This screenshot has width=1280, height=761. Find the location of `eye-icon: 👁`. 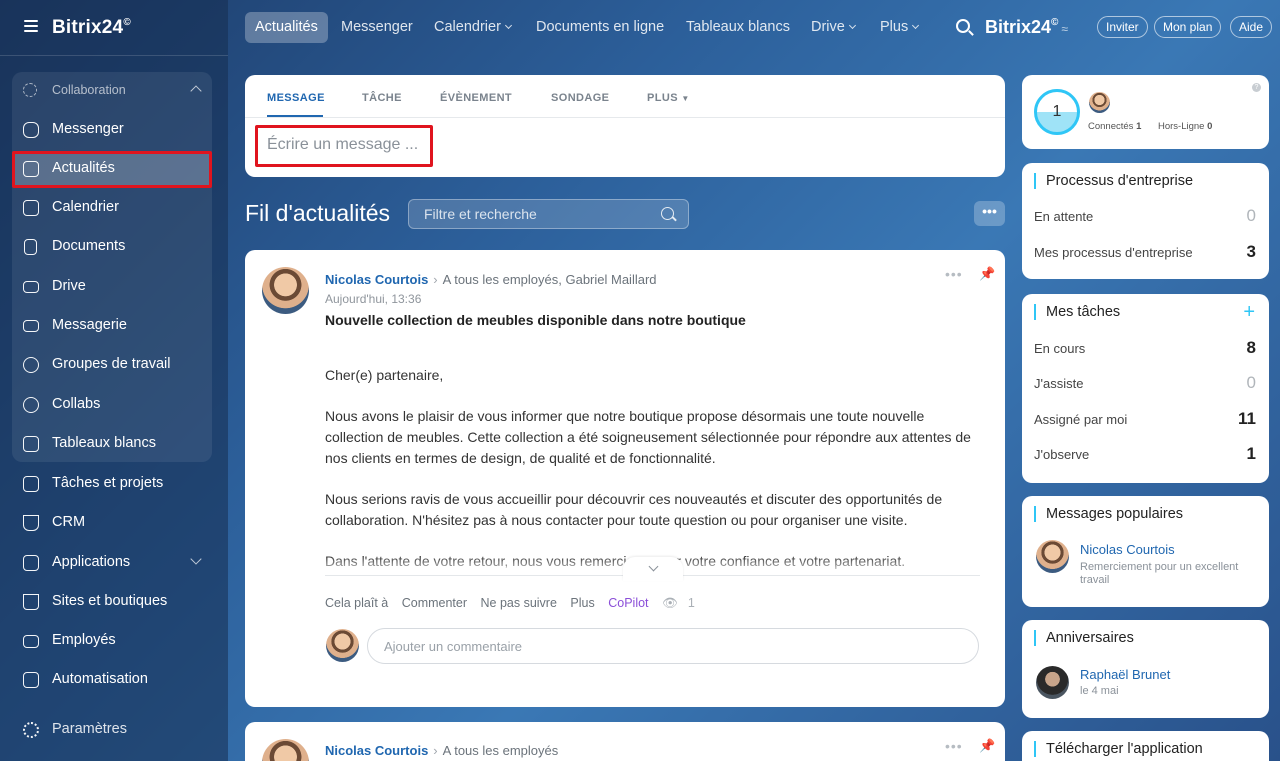

eye-icon: 👁 is located at coordinates (670, 603).